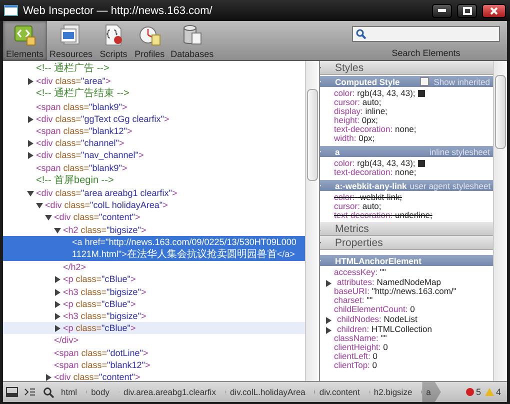 The height and width of the screenshot is (404, 510). I want to click on closing-tag: </div>, so click(69, 340).